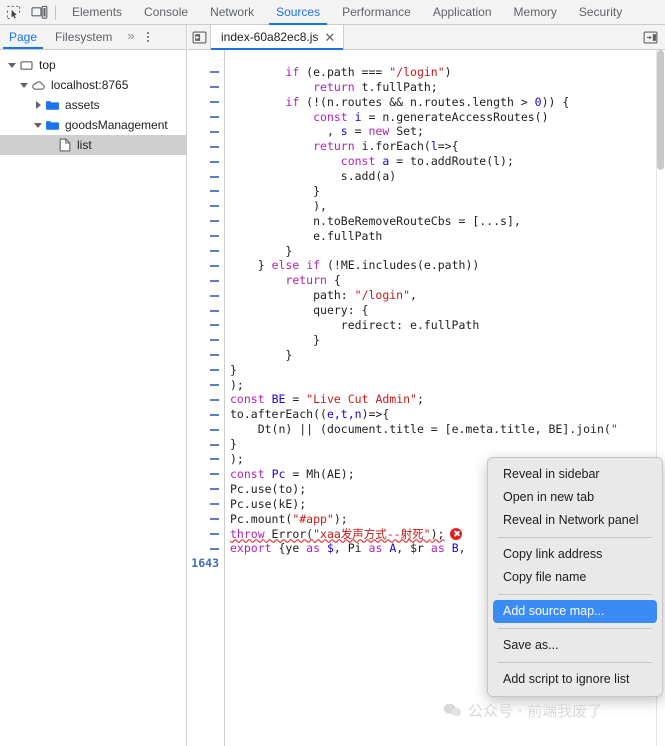  What do you see at coordinates (445, 399) in the screenshot?
I see `code-line: const BE = "Live Cut Admin";` at bounding box center [445, 399].